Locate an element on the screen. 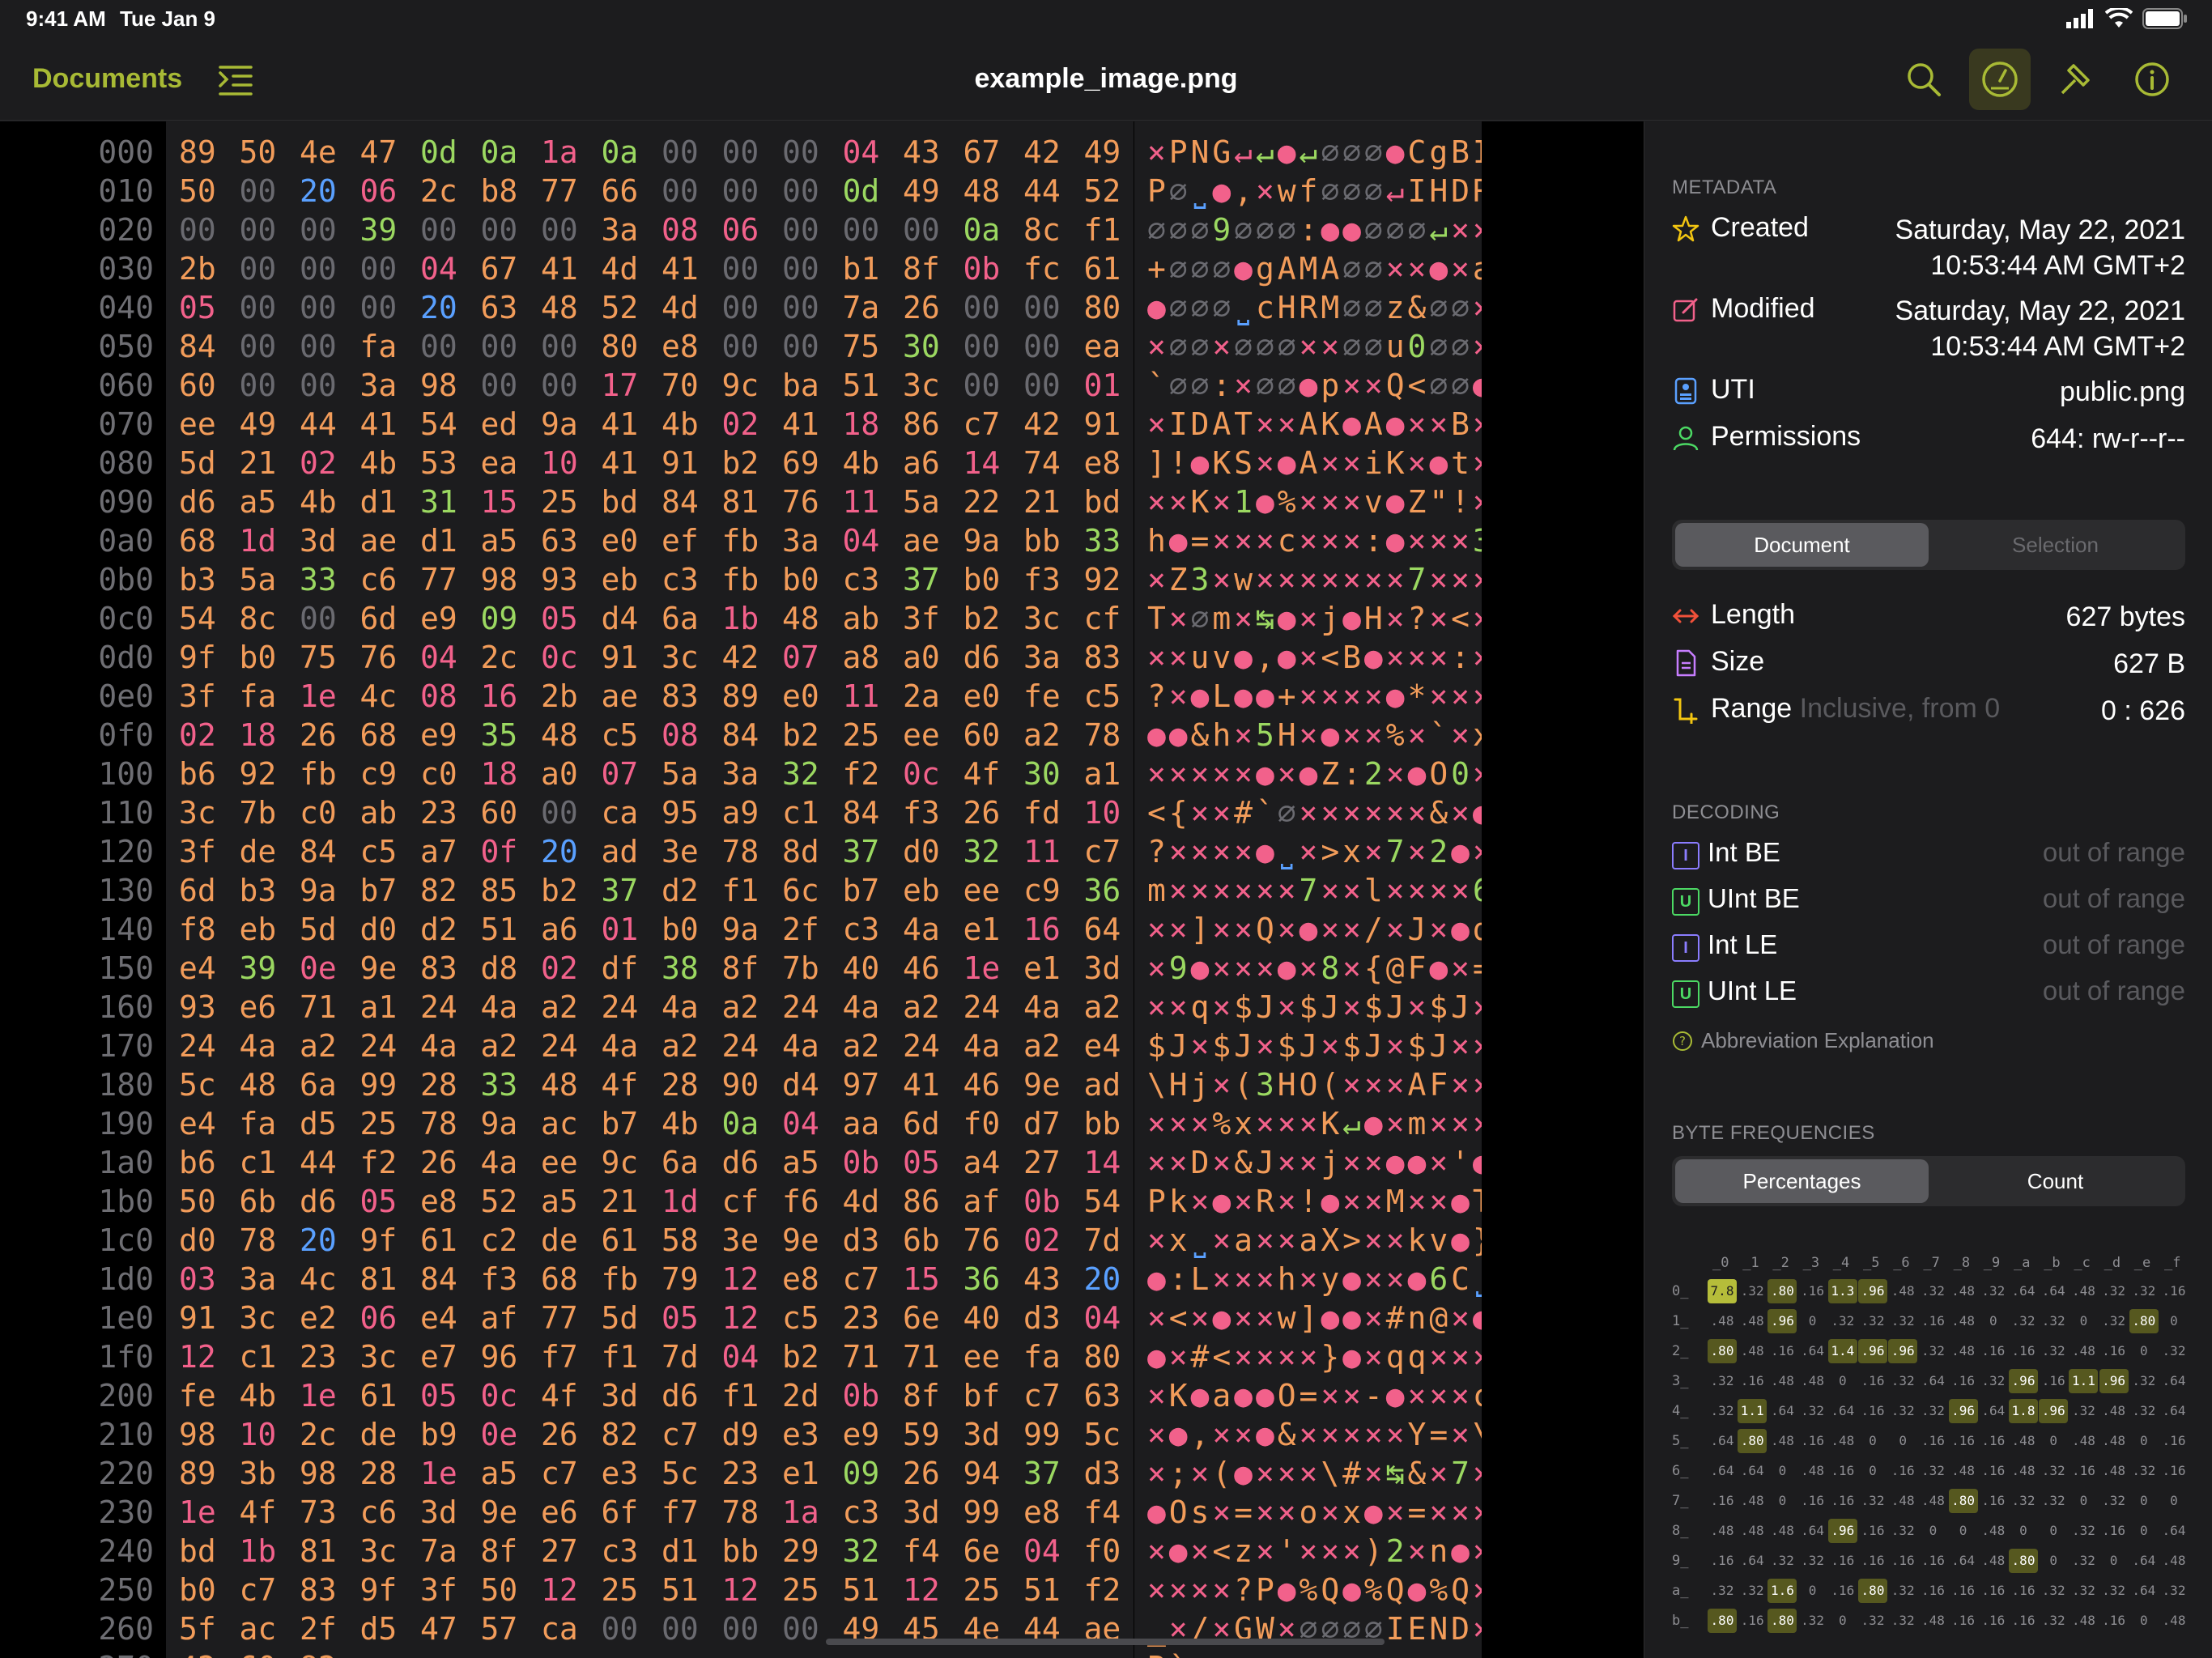  hex-byte: a2 is located at coordinates (874, 1046).